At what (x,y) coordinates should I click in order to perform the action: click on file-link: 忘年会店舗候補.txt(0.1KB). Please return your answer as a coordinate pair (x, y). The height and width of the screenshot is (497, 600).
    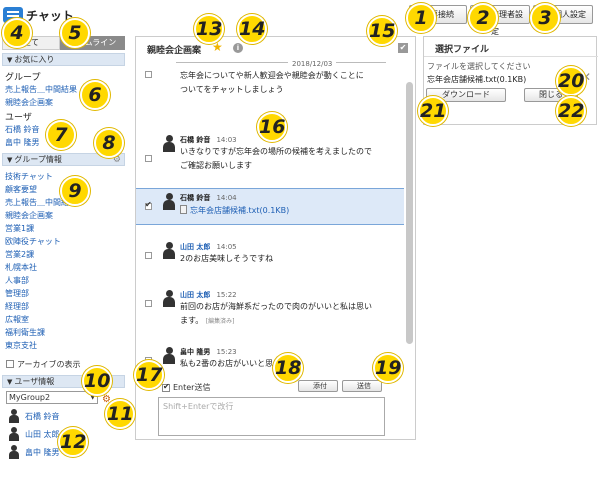
    Looking at the image, I should click on (239, 210).